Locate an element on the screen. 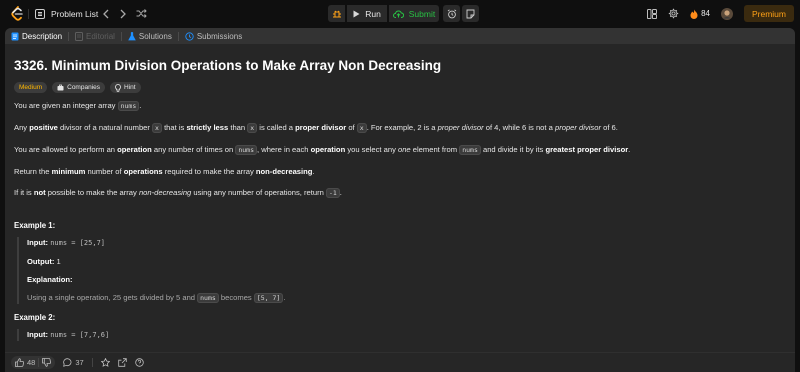 This screenshot has height=372, width=800. like-button: 48 is located at coordinates (25, 362).